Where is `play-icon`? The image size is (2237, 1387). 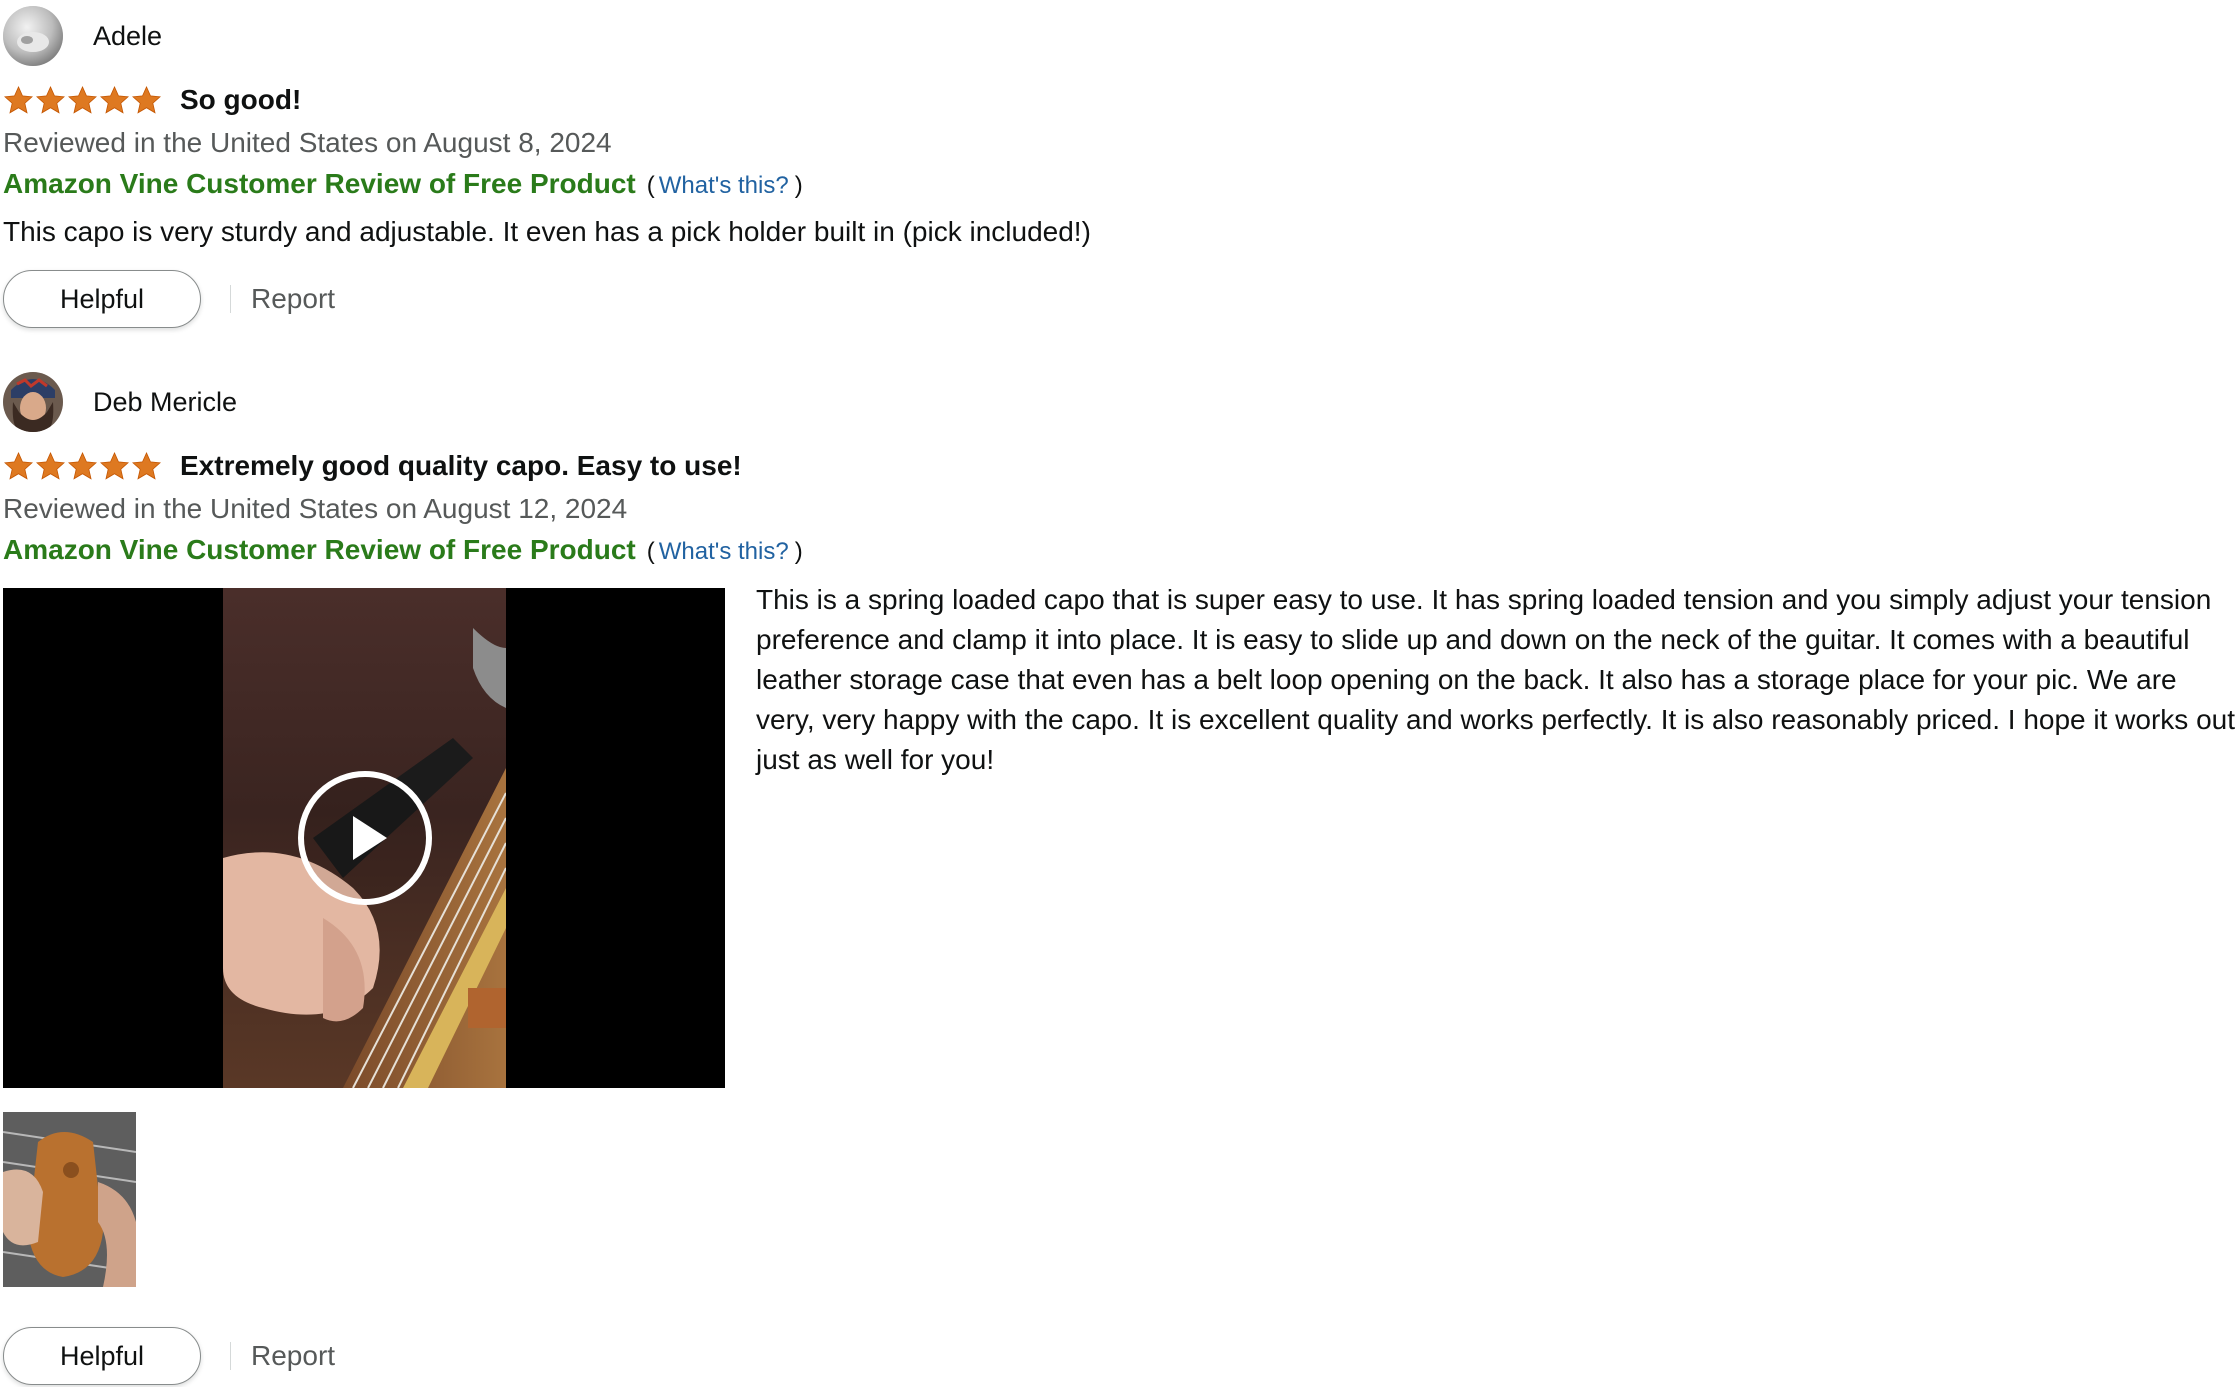 play-icon is located at coordinates (365, 838).